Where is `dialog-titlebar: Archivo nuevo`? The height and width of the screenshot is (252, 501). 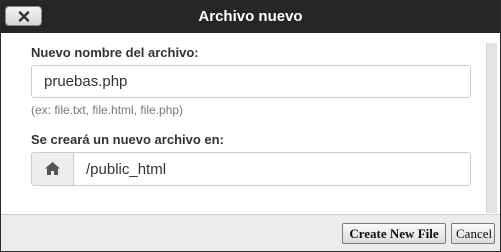 dialog-titlebar: Archivo nuevo is located at coordinates (250, 17).